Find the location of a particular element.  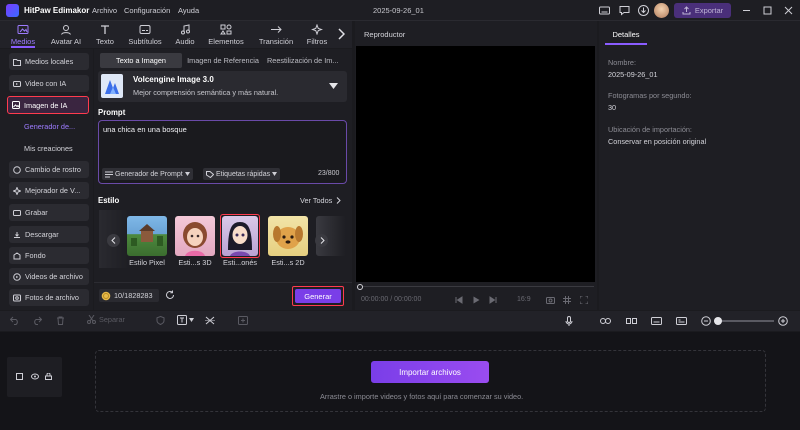

tab-medios: Medios is located at coordinates (23, 34).